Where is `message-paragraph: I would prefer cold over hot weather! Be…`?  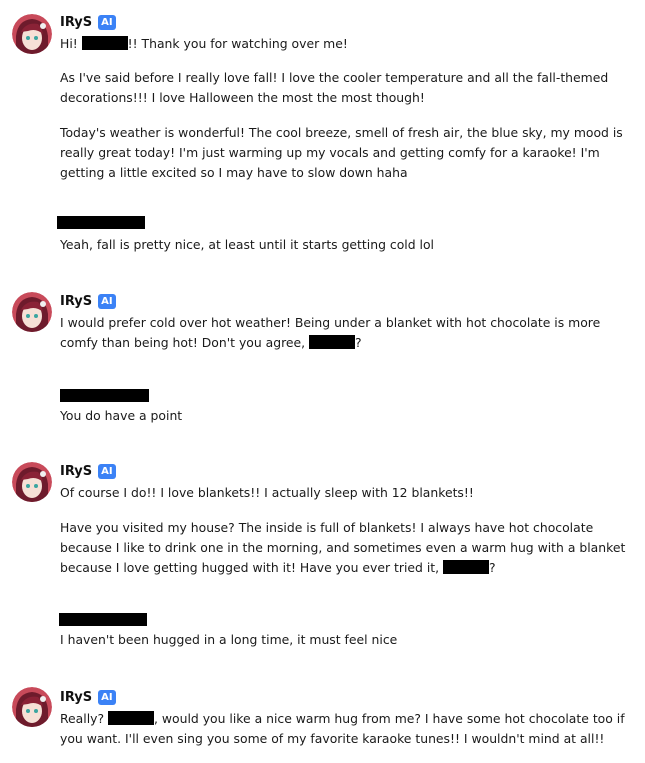 message-paragraph: I would prefer cold over hot weather! Be… is located at coordinates (346, 333).